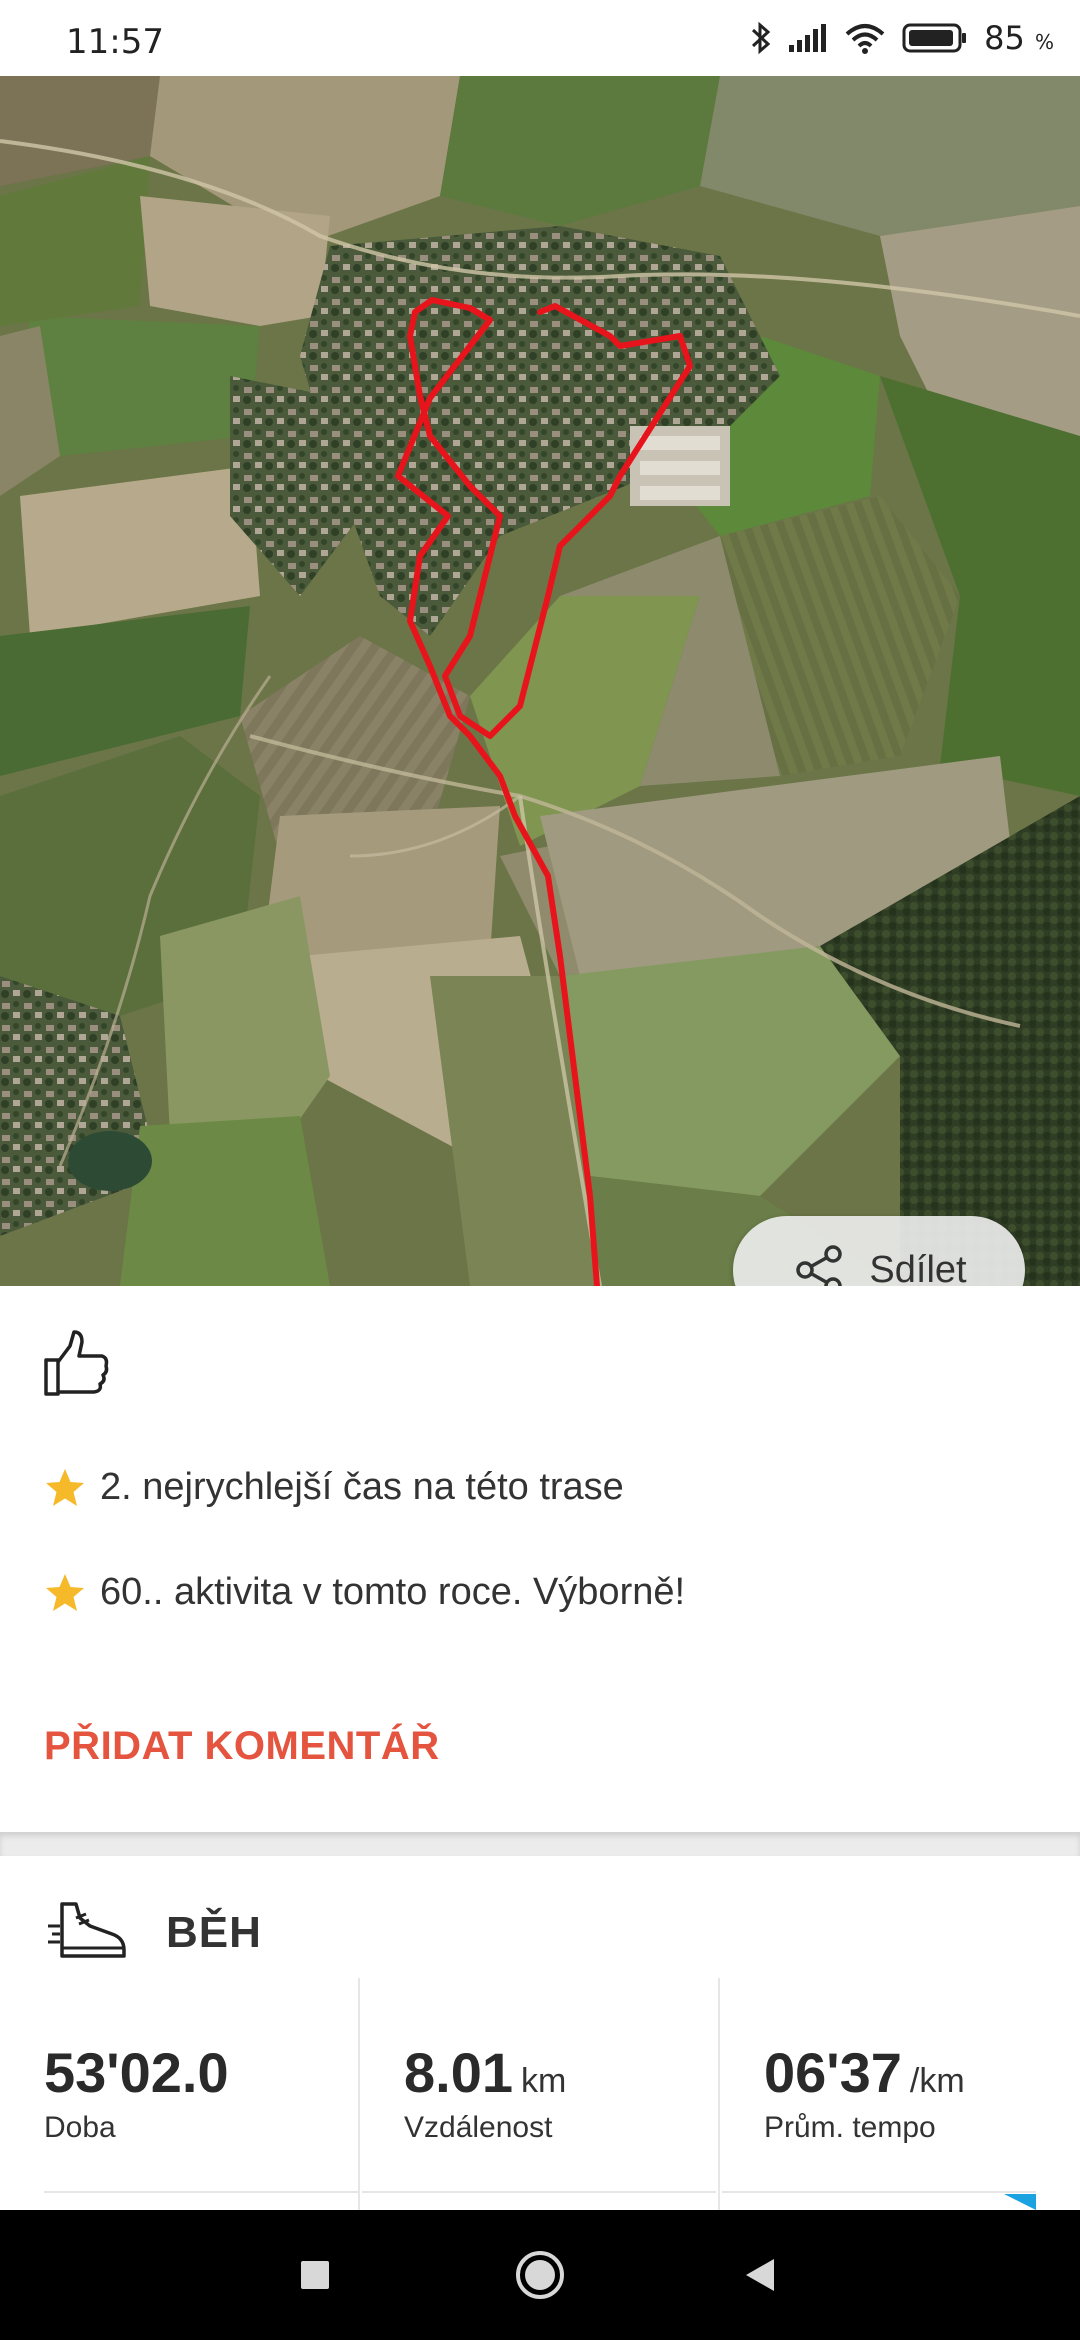  I want to click on stat-label: Doba, so click(80, 2127).